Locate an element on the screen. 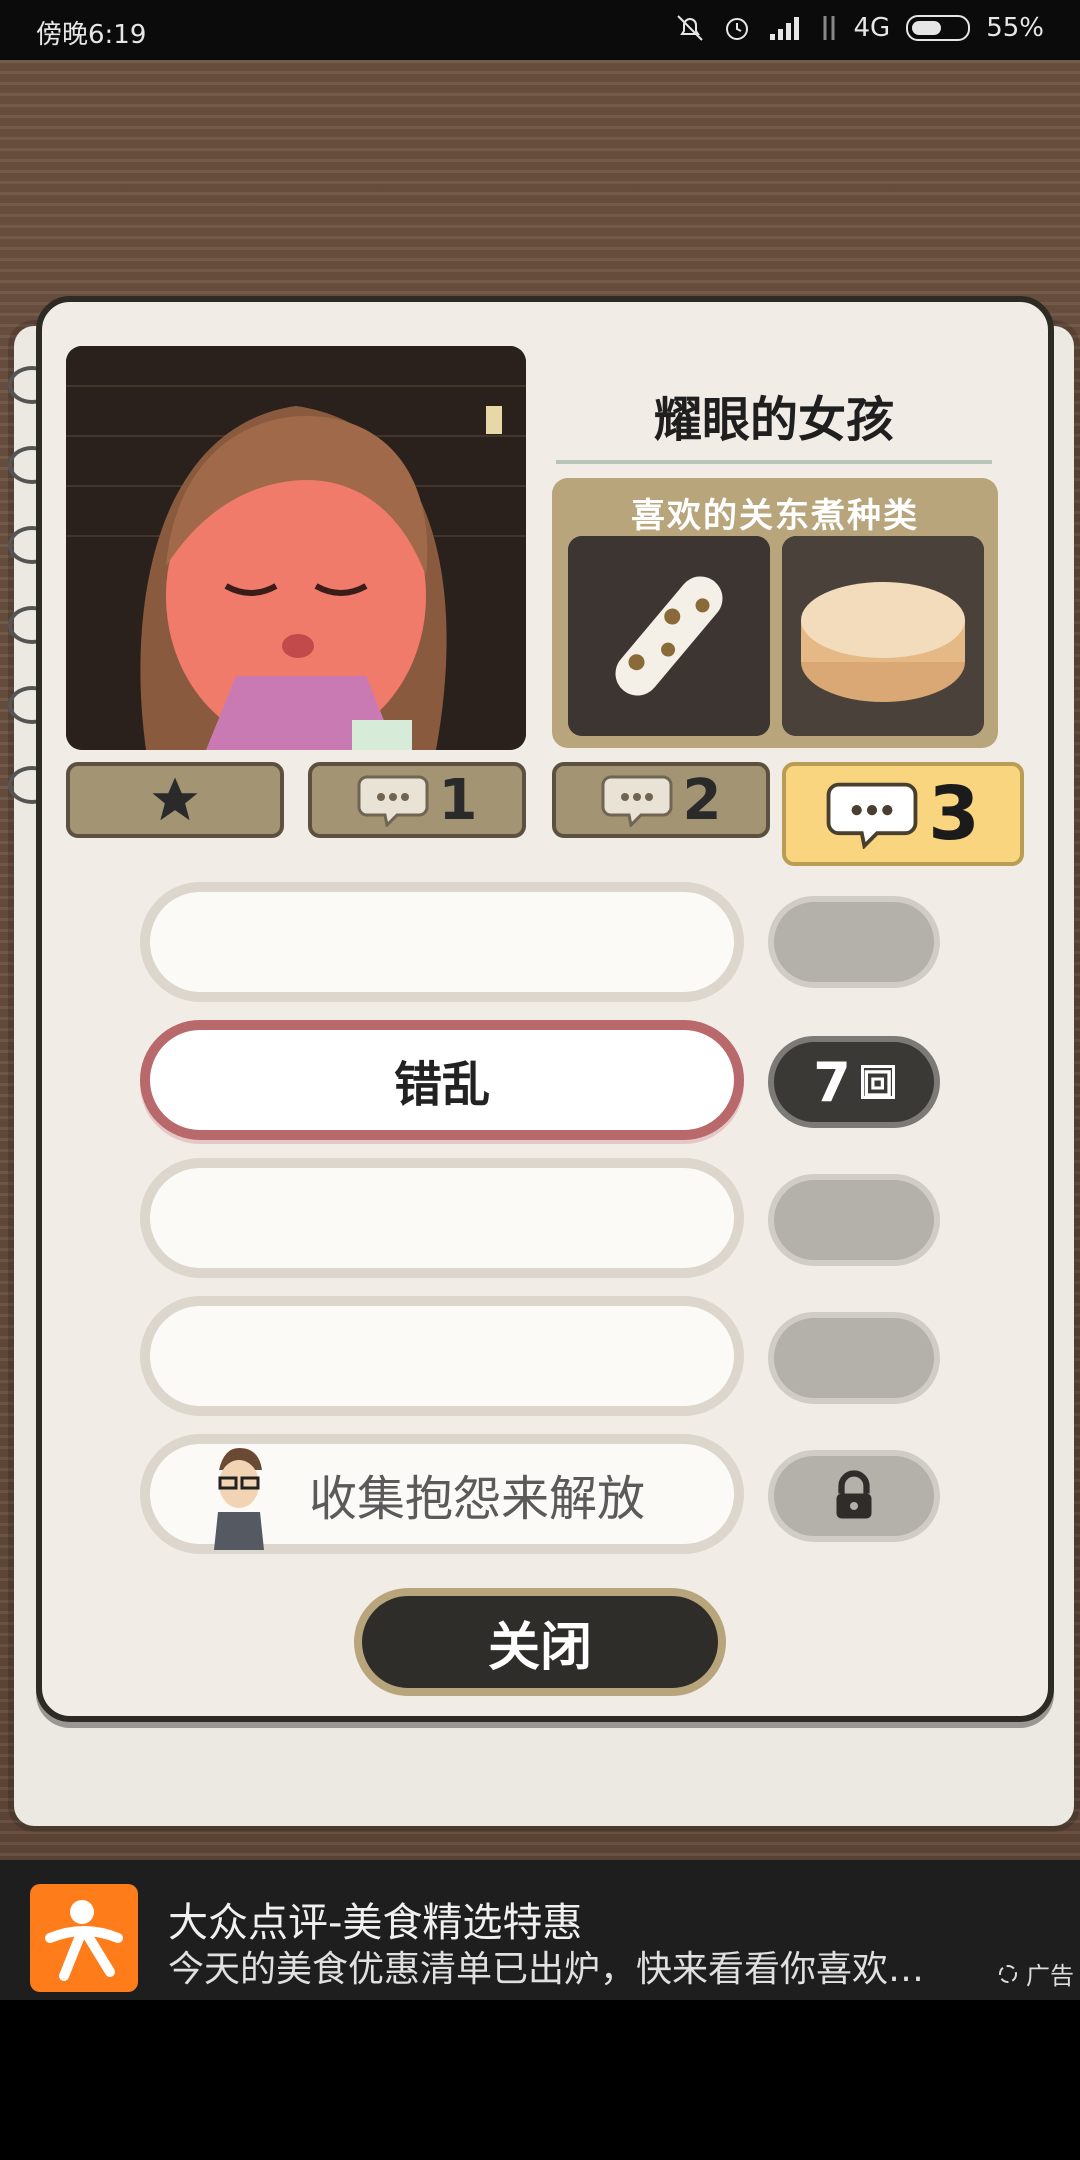  tab-label: 1 is located at coordinates (458, 800).